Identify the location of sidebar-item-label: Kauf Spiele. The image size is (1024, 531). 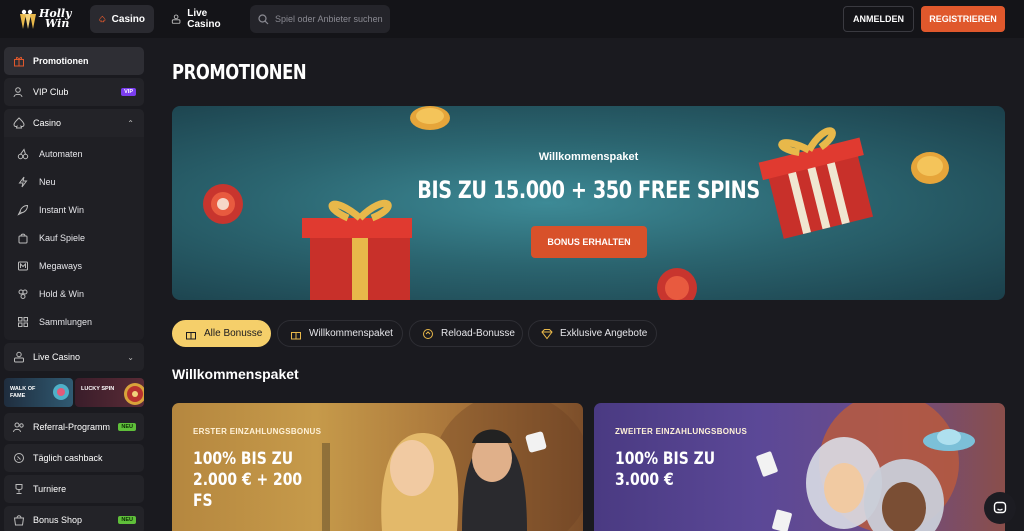
(62, 238).